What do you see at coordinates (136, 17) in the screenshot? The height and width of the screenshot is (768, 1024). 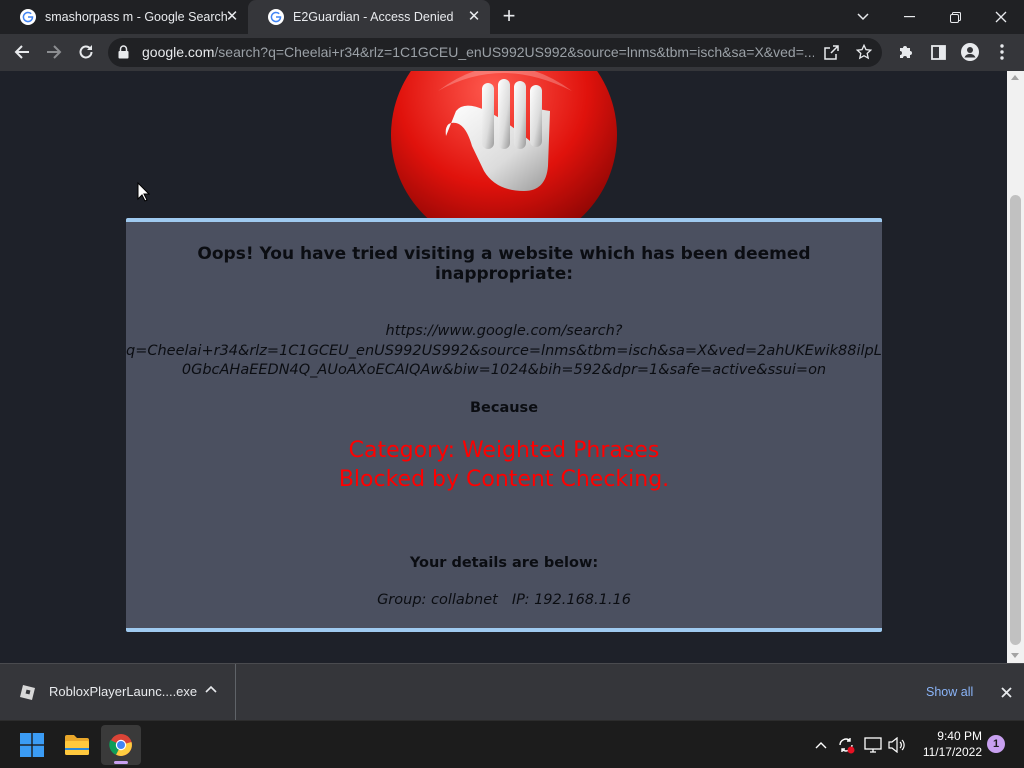 I see `tab-title: smashorpass m - Google Search` at bounding box center [136, 17].